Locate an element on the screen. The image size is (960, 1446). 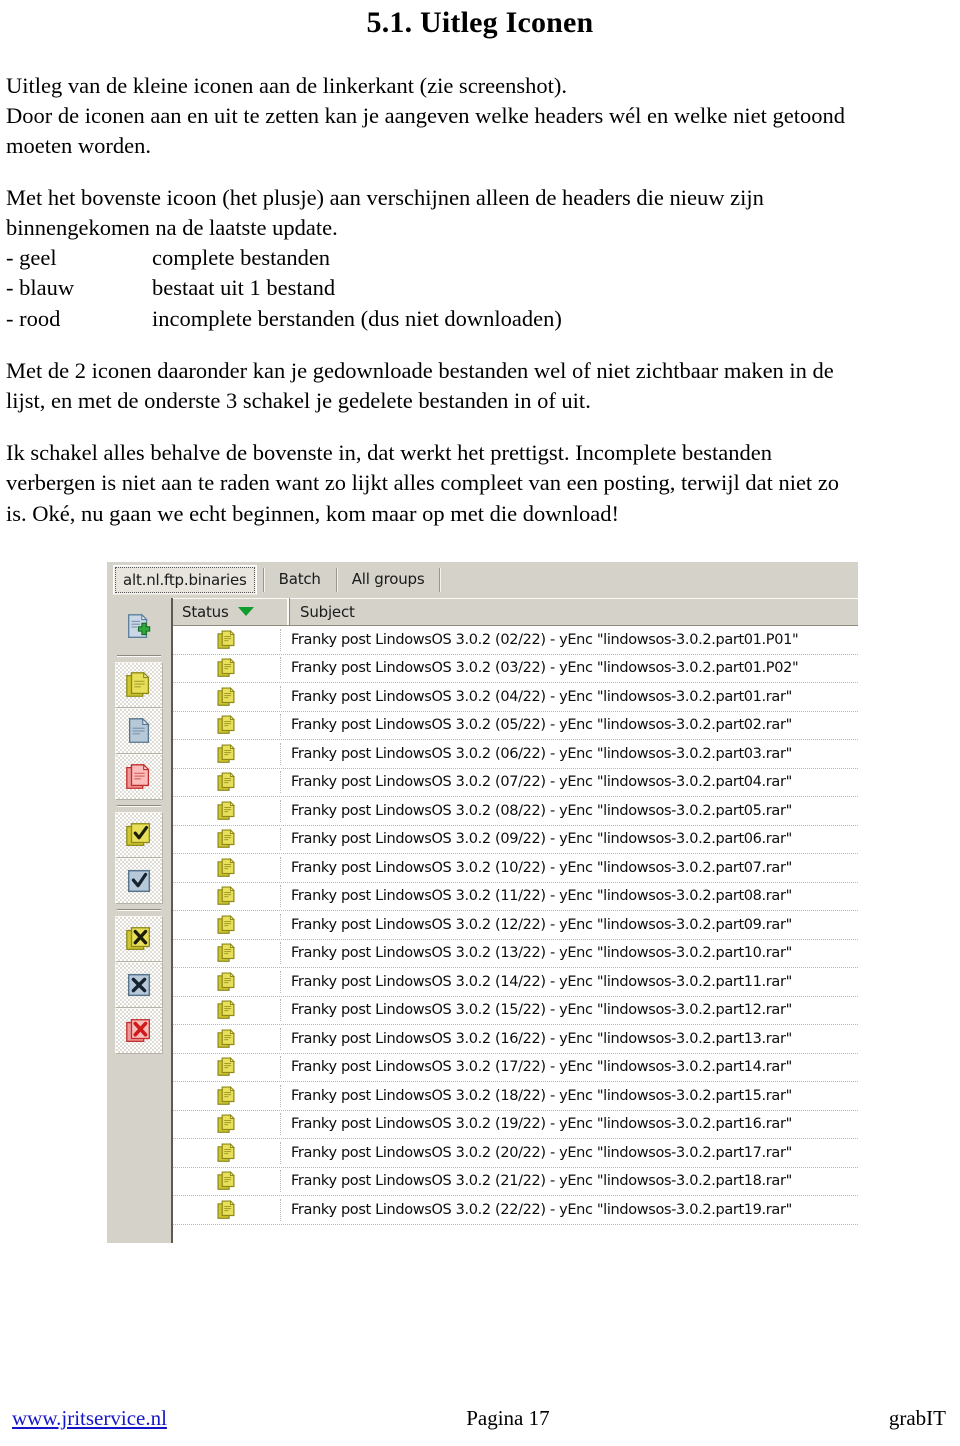
column-header-status-label: Status is located at coordinates (205, 611).